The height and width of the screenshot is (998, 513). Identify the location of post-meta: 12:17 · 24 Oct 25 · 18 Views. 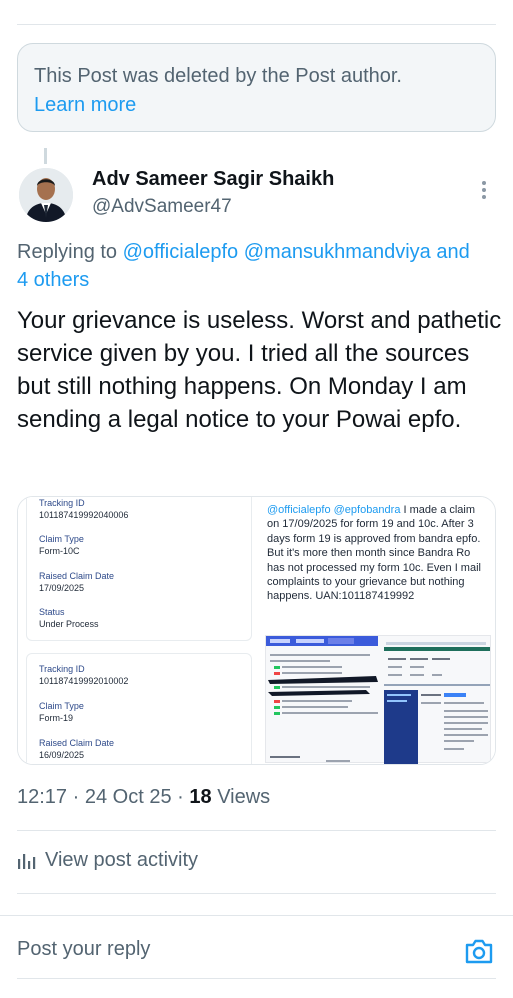
(143, 797).